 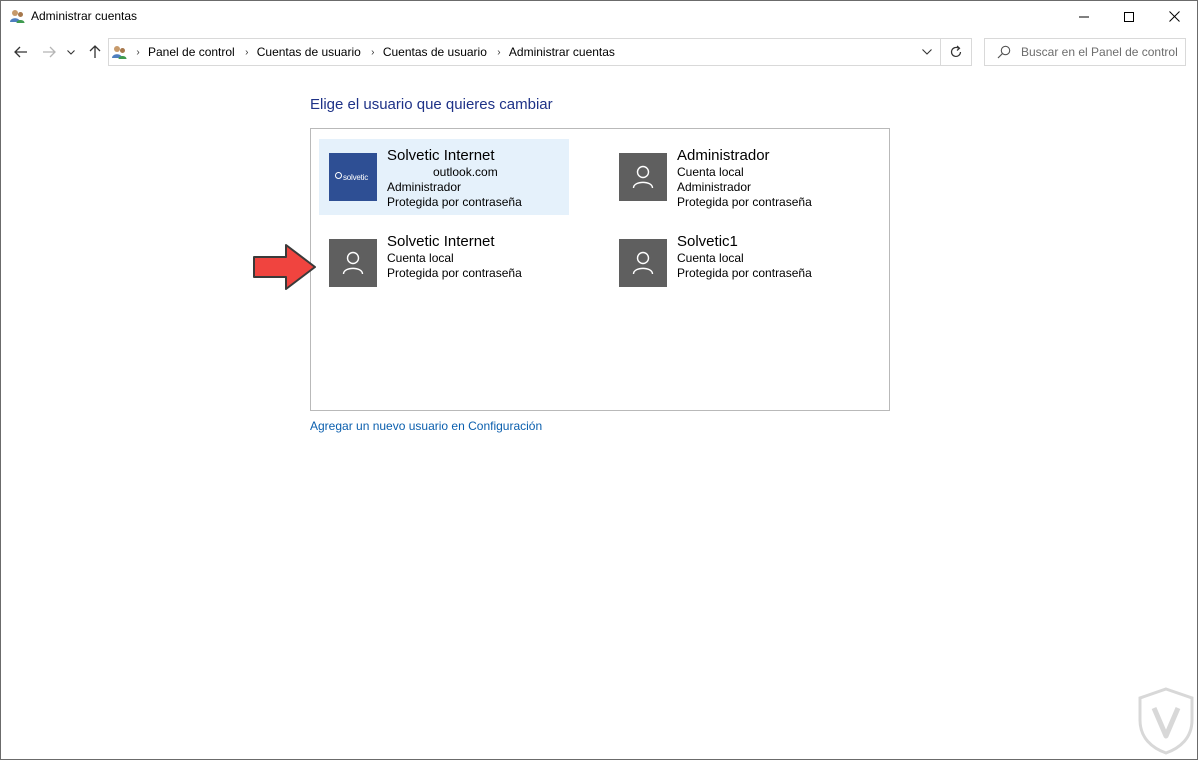 What do you see at coordinates (563, 52) in the screenshot?
I see `breadcrumb-administrar-cuentas: Administrar cuentas` at bounding box center [563, 52].